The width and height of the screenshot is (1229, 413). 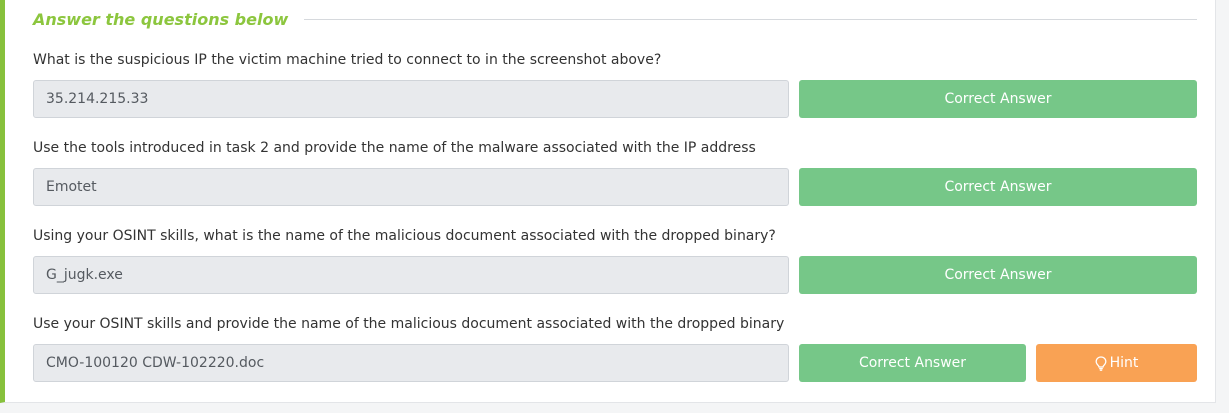 What do you see at coordinates (750, 19) in the screenshot?
I see `header-divider` at bounding box center [750, 19].